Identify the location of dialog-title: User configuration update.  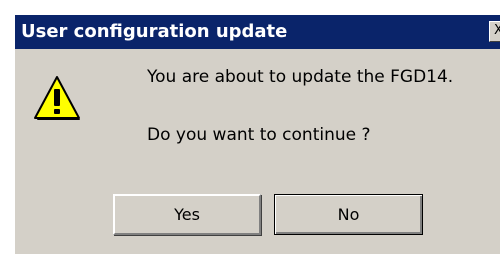
(154, 31).